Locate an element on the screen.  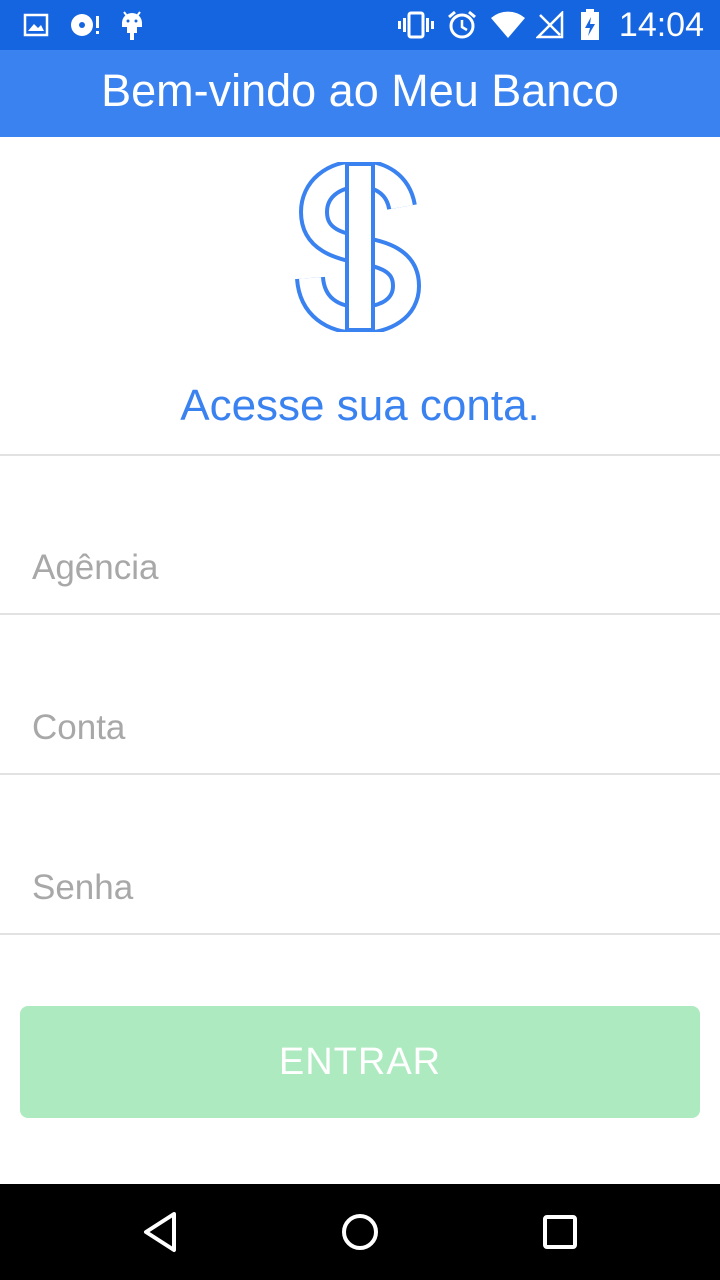
conta-field is located at coordinates (360, 728).